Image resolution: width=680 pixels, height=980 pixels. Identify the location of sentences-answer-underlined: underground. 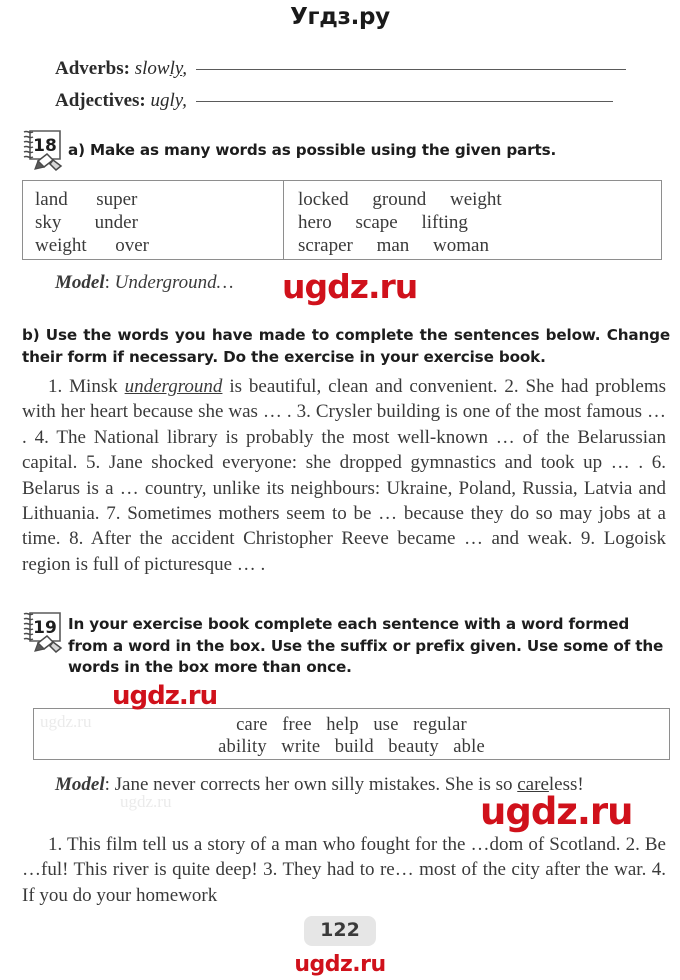
(173, 386).